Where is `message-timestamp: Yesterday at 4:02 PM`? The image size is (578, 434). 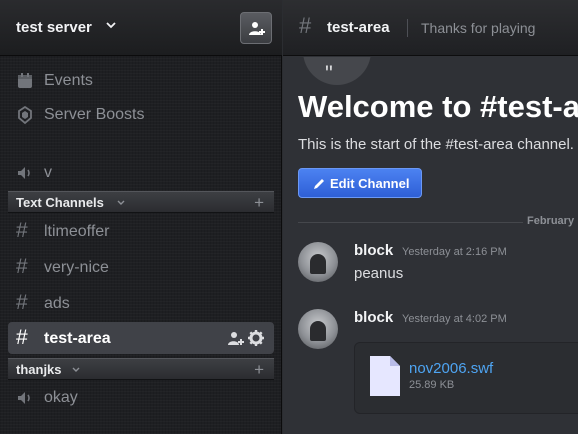 message-timestamp: Yesterday at 4:02 PM is located at coordinates (454, 319).